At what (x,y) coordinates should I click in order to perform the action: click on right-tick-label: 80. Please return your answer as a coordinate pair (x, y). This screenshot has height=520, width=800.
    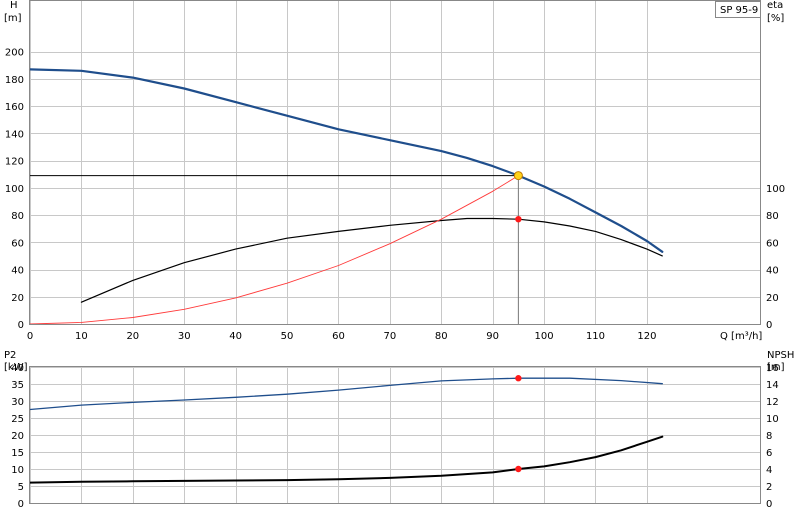
    Looking at the image, I should click on (772, 216).